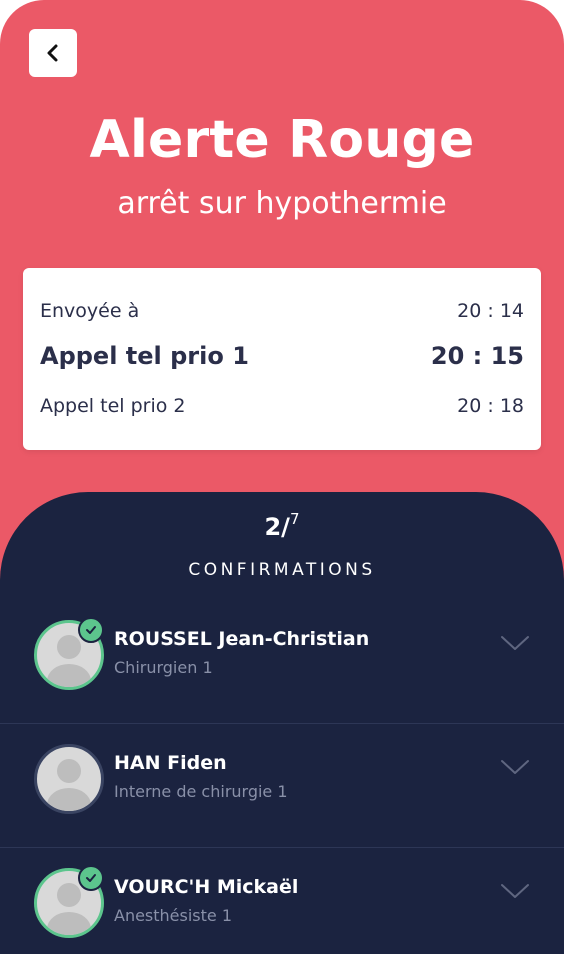 This screenshot has height=954, width=564. Describe the element at coordinates (206, 887) in the screenshot. I see `person-name: VOURC'H Mickaël` at that location.